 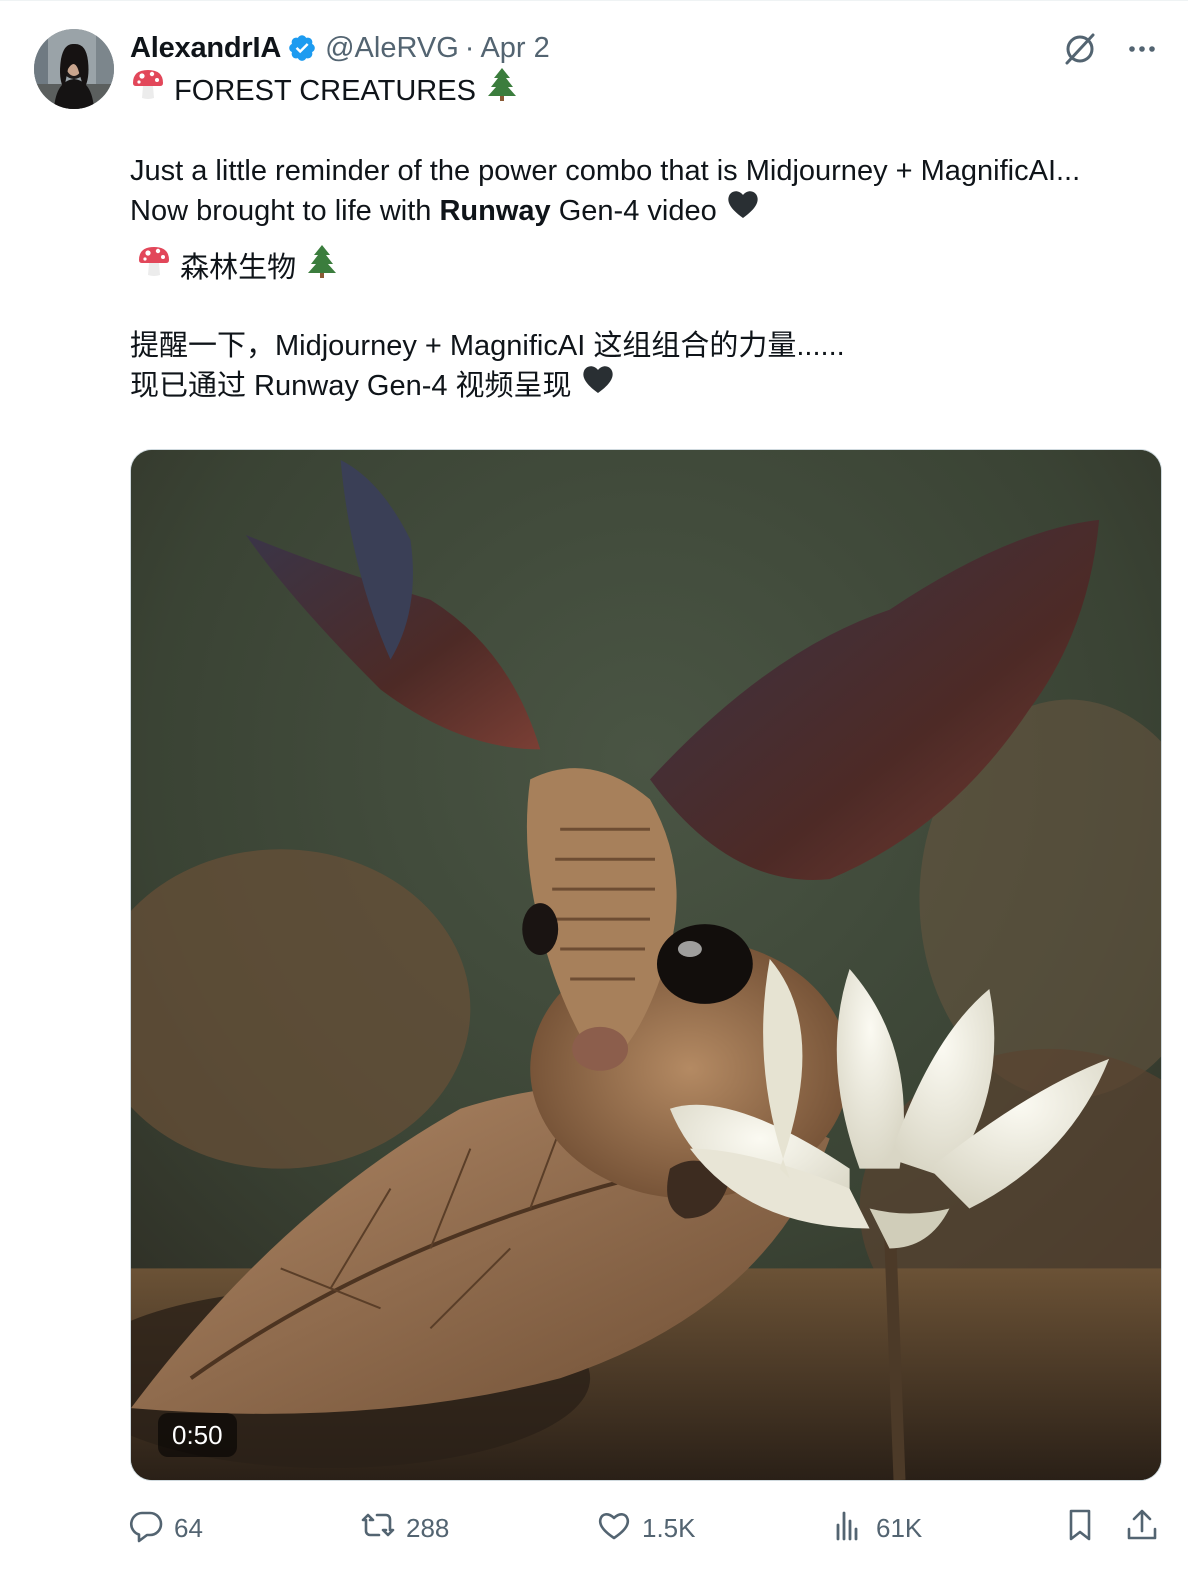 I want to click on title-en-text: FOREST CREATURES, so click(x=325, y=91).